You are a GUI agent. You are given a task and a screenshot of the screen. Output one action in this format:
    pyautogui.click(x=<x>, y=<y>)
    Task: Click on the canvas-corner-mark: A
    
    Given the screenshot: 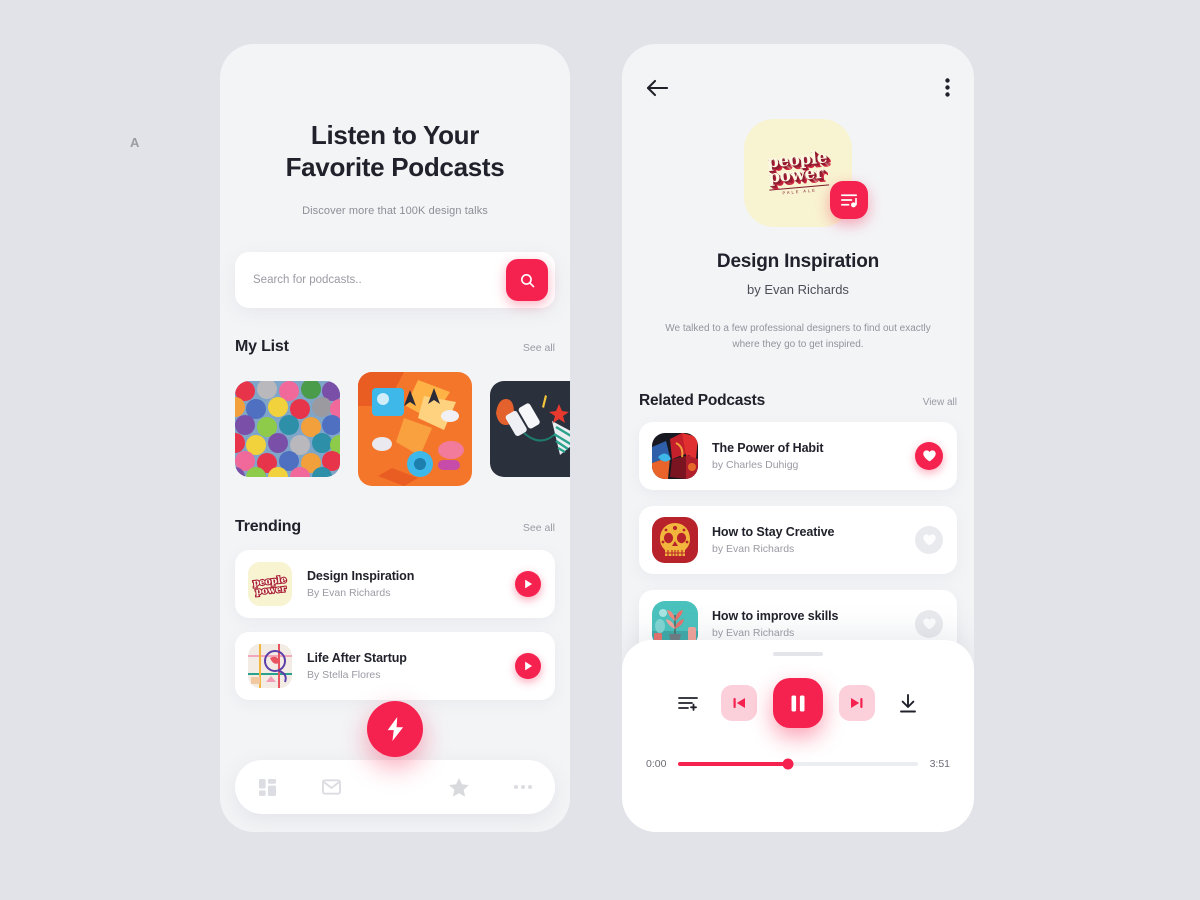 What is the action you would take?
    pyautogui.click(x=135, y=142)
    